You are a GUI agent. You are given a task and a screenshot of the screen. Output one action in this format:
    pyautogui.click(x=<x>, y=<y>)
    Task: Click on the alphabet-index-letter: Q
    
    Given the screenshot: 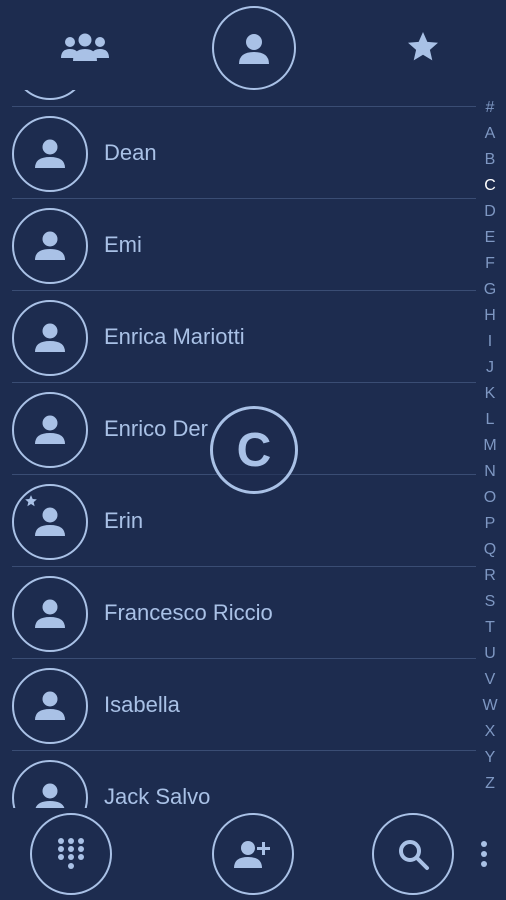 What is the action you would take?
    pyautogui.click(x=490, y=550)
    